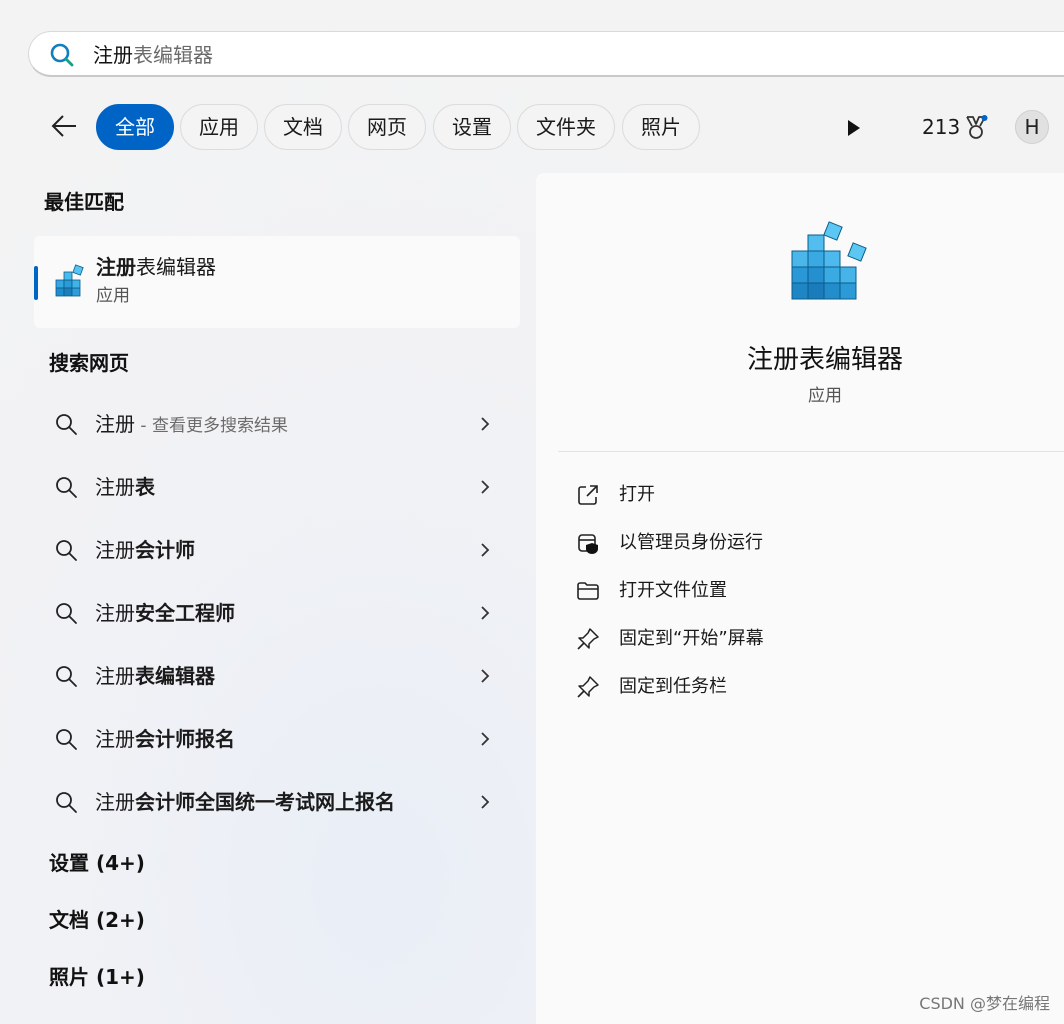  I want to click on action-label: 固定到任务栏, so click(673, 686).